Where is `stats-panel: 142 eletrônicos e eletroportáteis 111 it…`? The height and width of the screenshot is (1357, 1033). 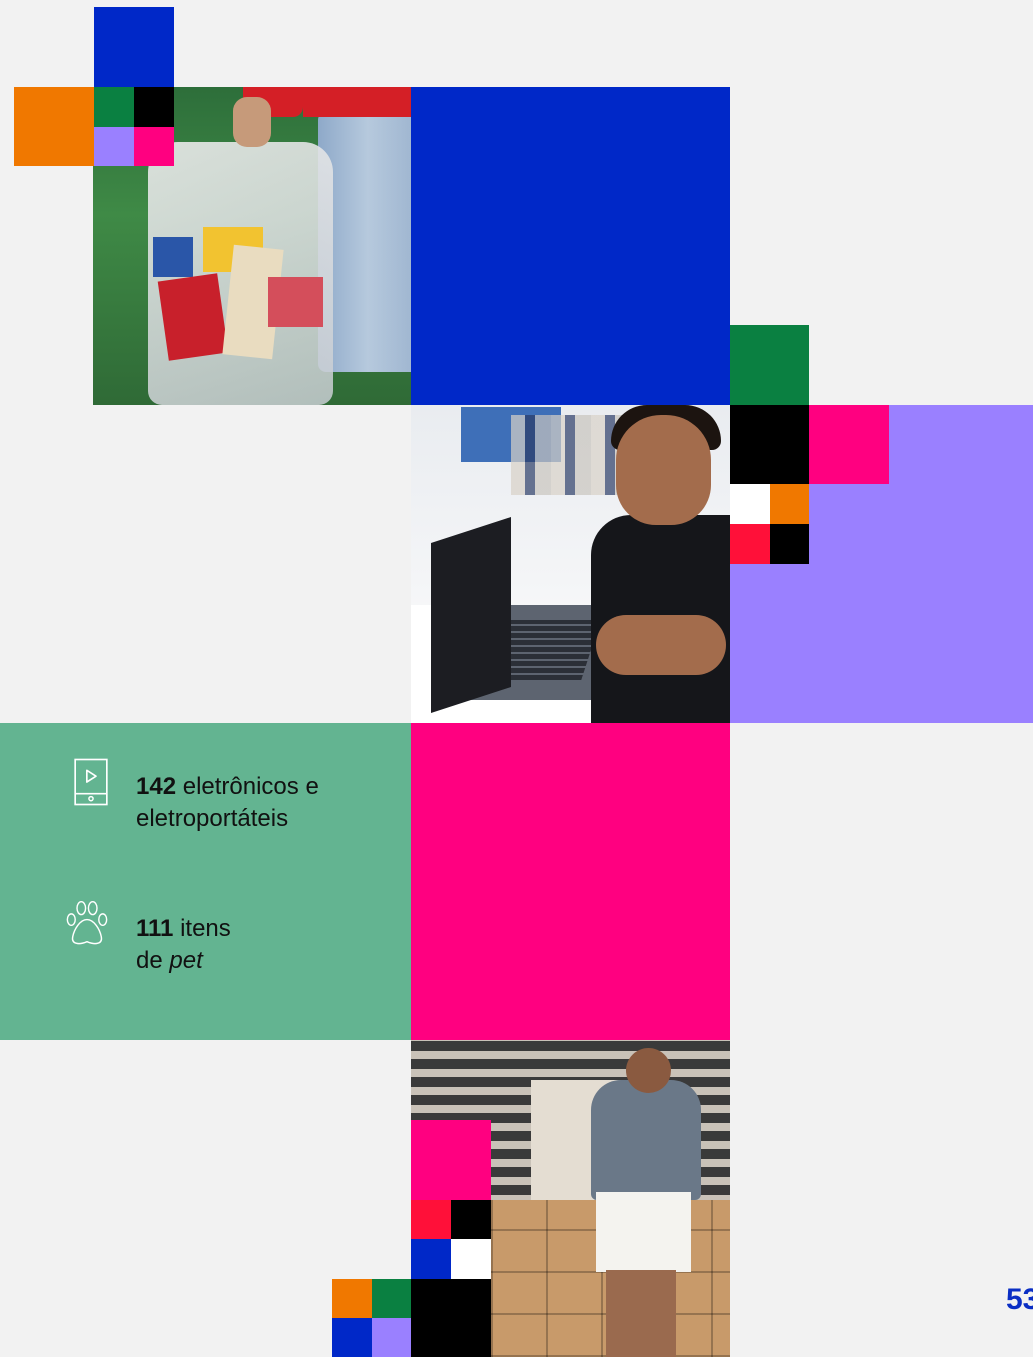 stats-panel: 142 eletrônicos e eletroportáteis 111 it… is located at coordinates (205, 881).